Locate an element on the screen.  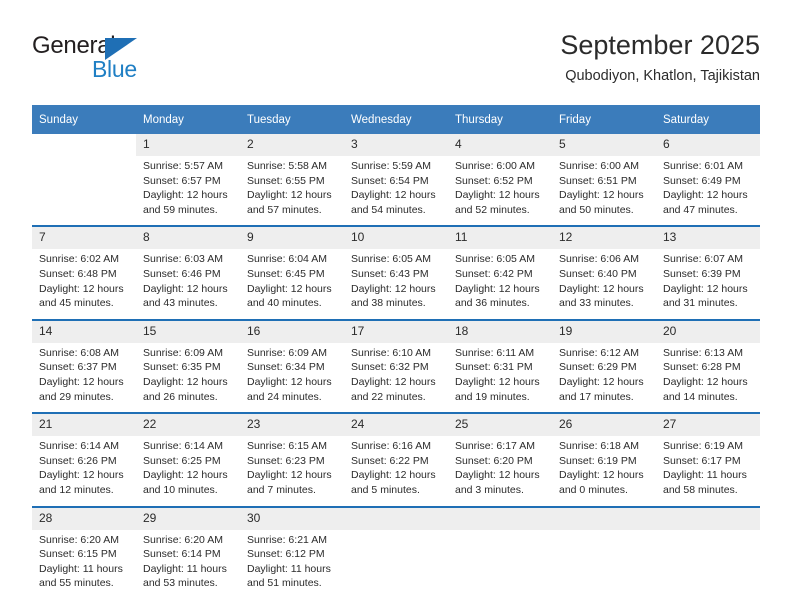
daylight-text-line2: and 47 minutes. is located at coordinates (700, 209).